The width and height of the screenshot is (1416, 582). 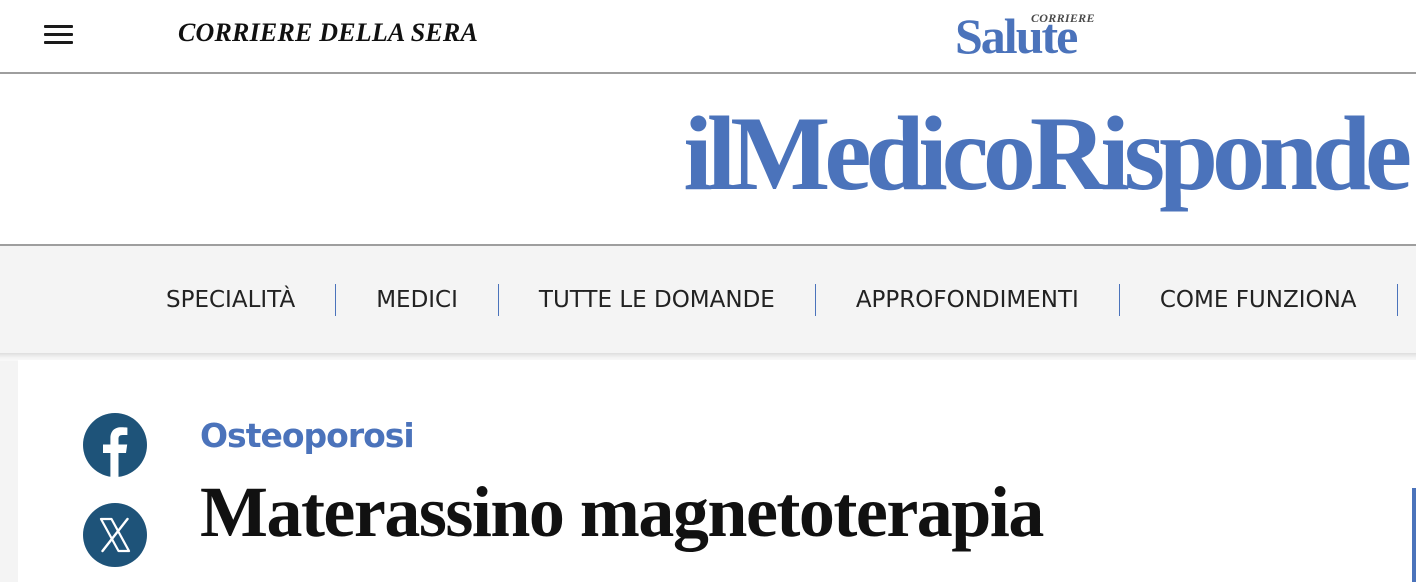 I want to click on facebook-icon, so click(x=115, y=452).